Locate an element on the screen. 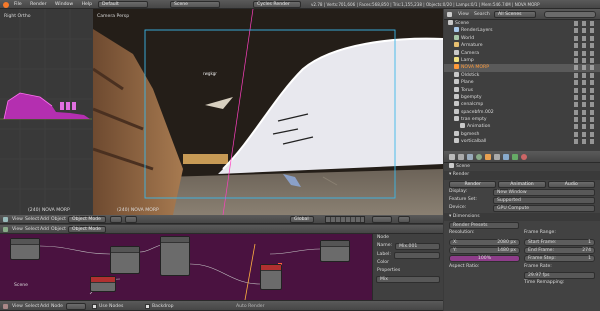 Image resolution: width=600 pixels, height=311 pixels. modifiers-tab-icon is located at coordinates (506, 157).